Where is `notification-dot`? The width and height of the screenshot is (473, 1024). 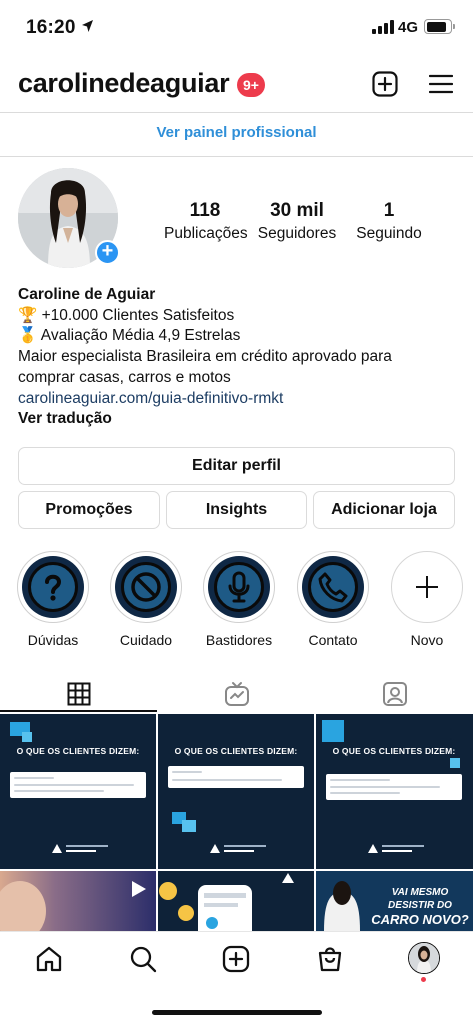
notification-dot is located at coordinates (423, 979).